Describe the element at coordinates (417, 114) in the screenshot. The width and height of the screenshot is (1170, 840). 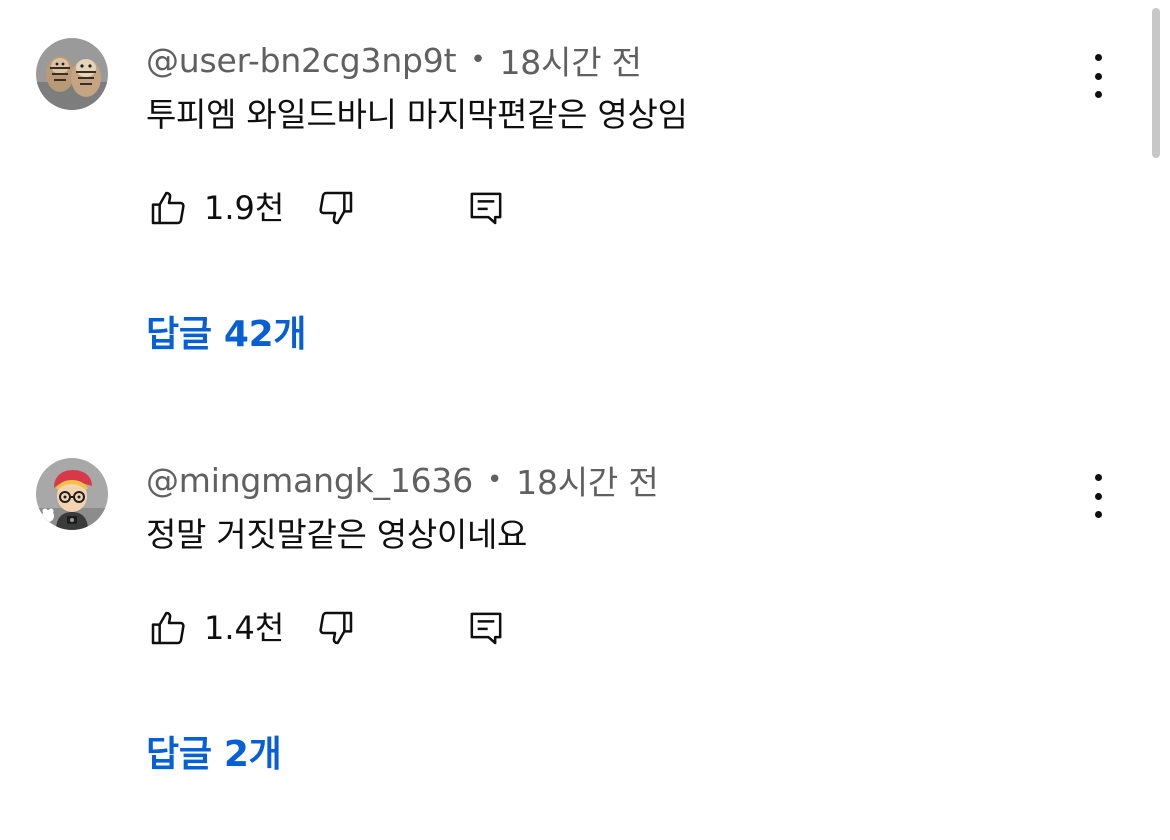
I see `comment-text: 투피엠 와일드바니 마지막편같은 영상임` at that location.